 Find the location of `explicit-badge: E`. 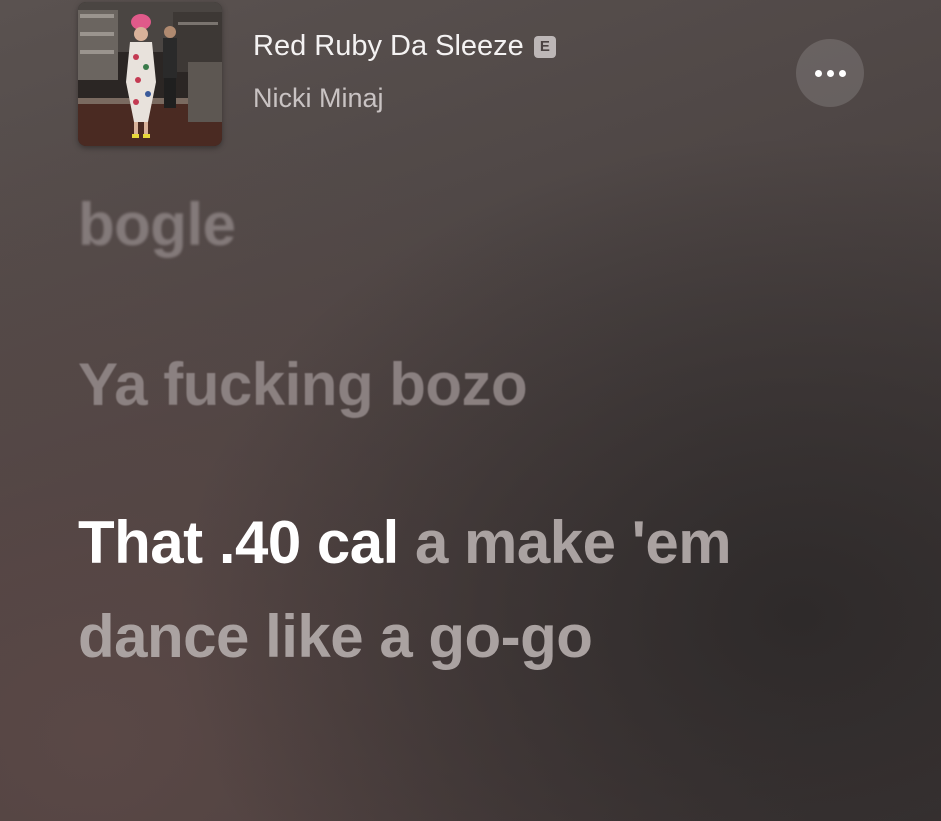

explicit-badge: E is located at coordinates (544, 46).